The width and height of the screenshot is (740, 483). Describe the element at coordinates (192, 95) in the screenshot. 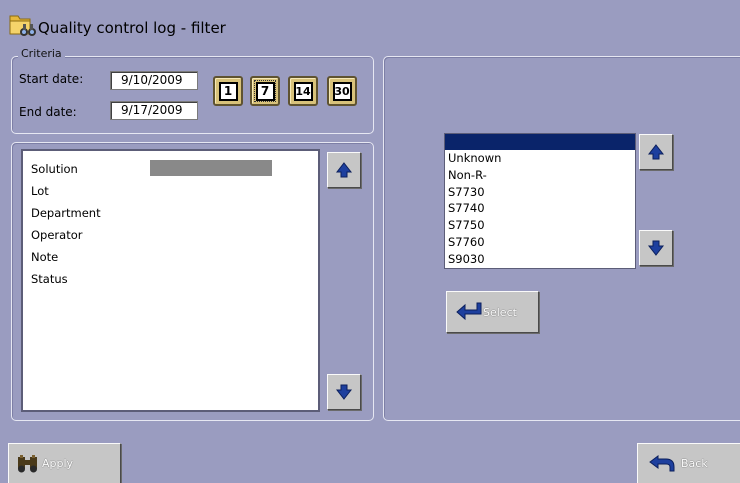

I see `criteria-panel` at that location.